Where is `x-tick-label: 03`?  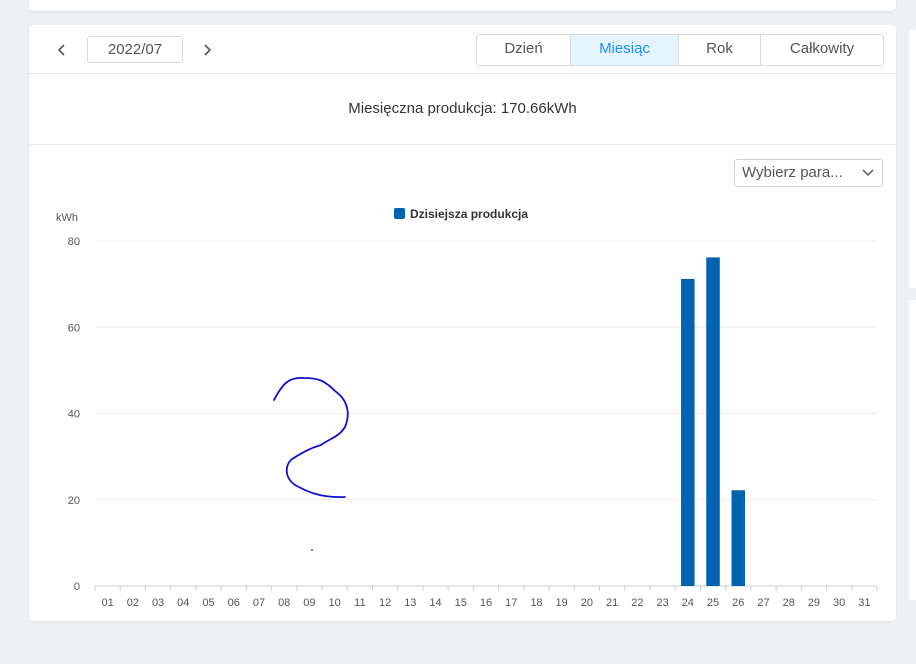
x-tick-label: 03 is located at coordinates (158, 603).